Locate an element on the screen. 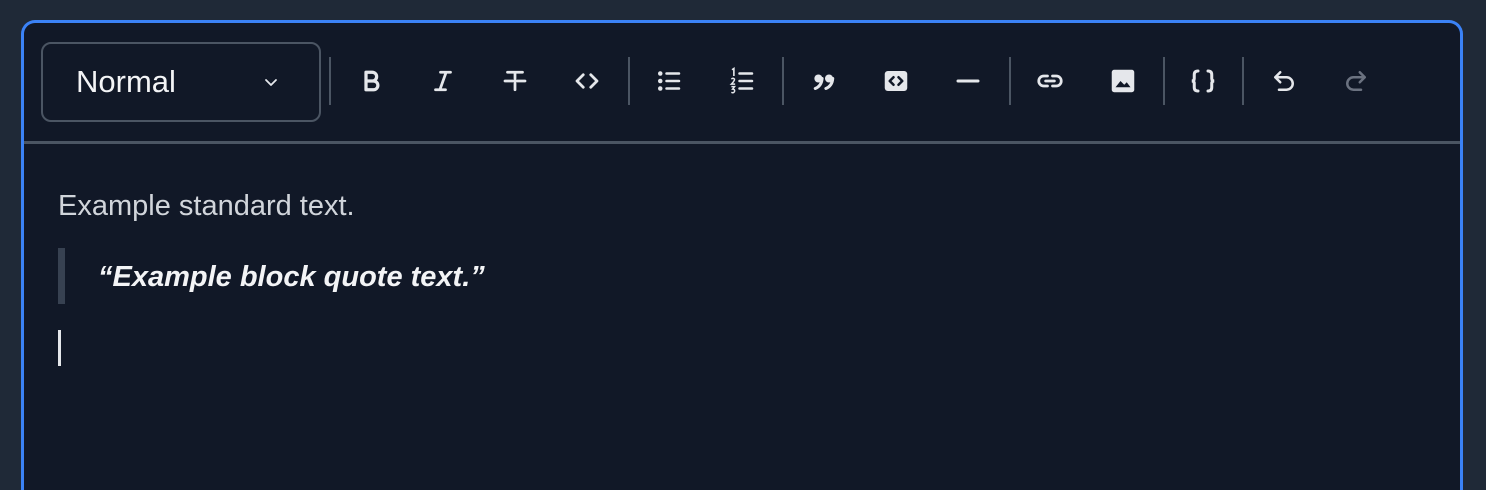 This screenshot has height=490, width=1486. image-icon is located at coordinates (1123, 81).